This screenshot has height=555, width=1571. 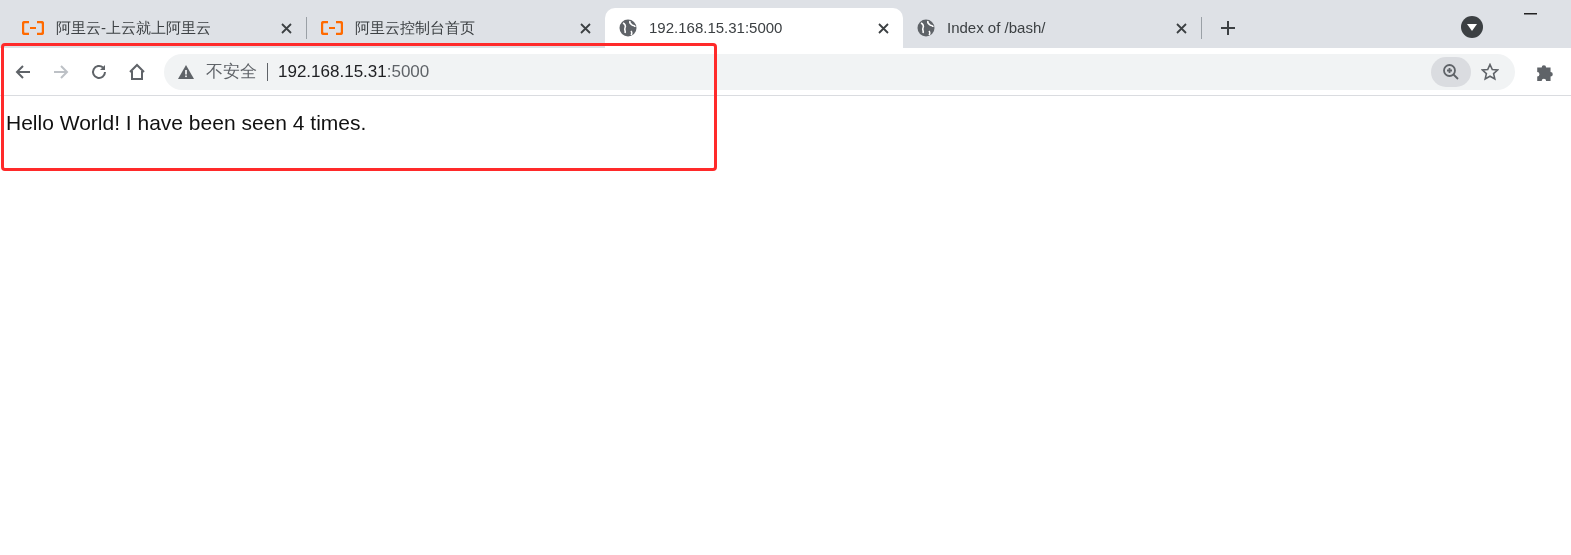 What do you see at coordinates (997, 27) in the screenshot?
I see `tab-title: Index of /bash/` at bounding box center [997, 27].